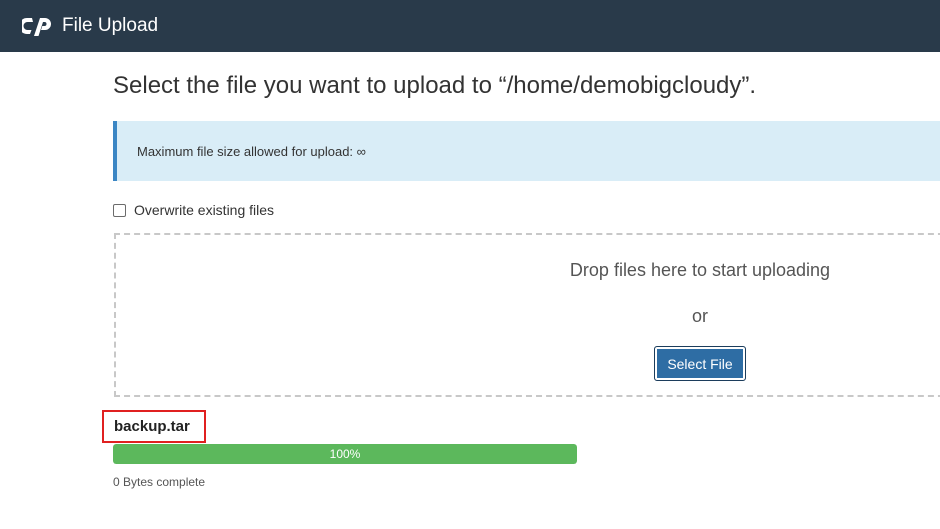 The image size is (940, 529). Describe the element at coordinates (700, 363) in the screenshot. I see `select-file-button: Select File` at that location.